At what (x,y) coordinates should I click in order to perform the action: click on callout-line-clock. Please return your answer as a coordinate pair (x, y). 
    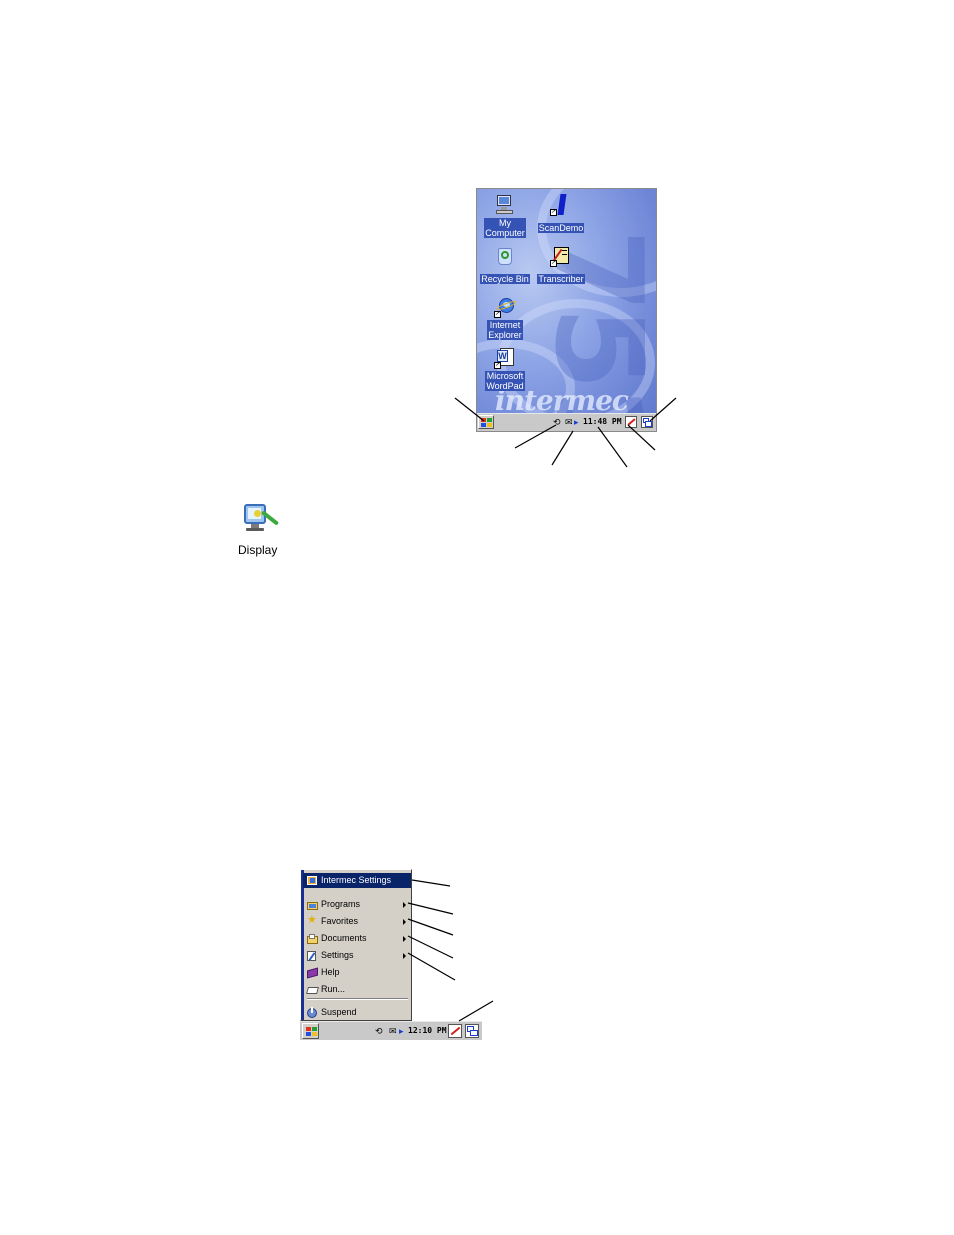
    Looking at the image, I should click on (612, 447).